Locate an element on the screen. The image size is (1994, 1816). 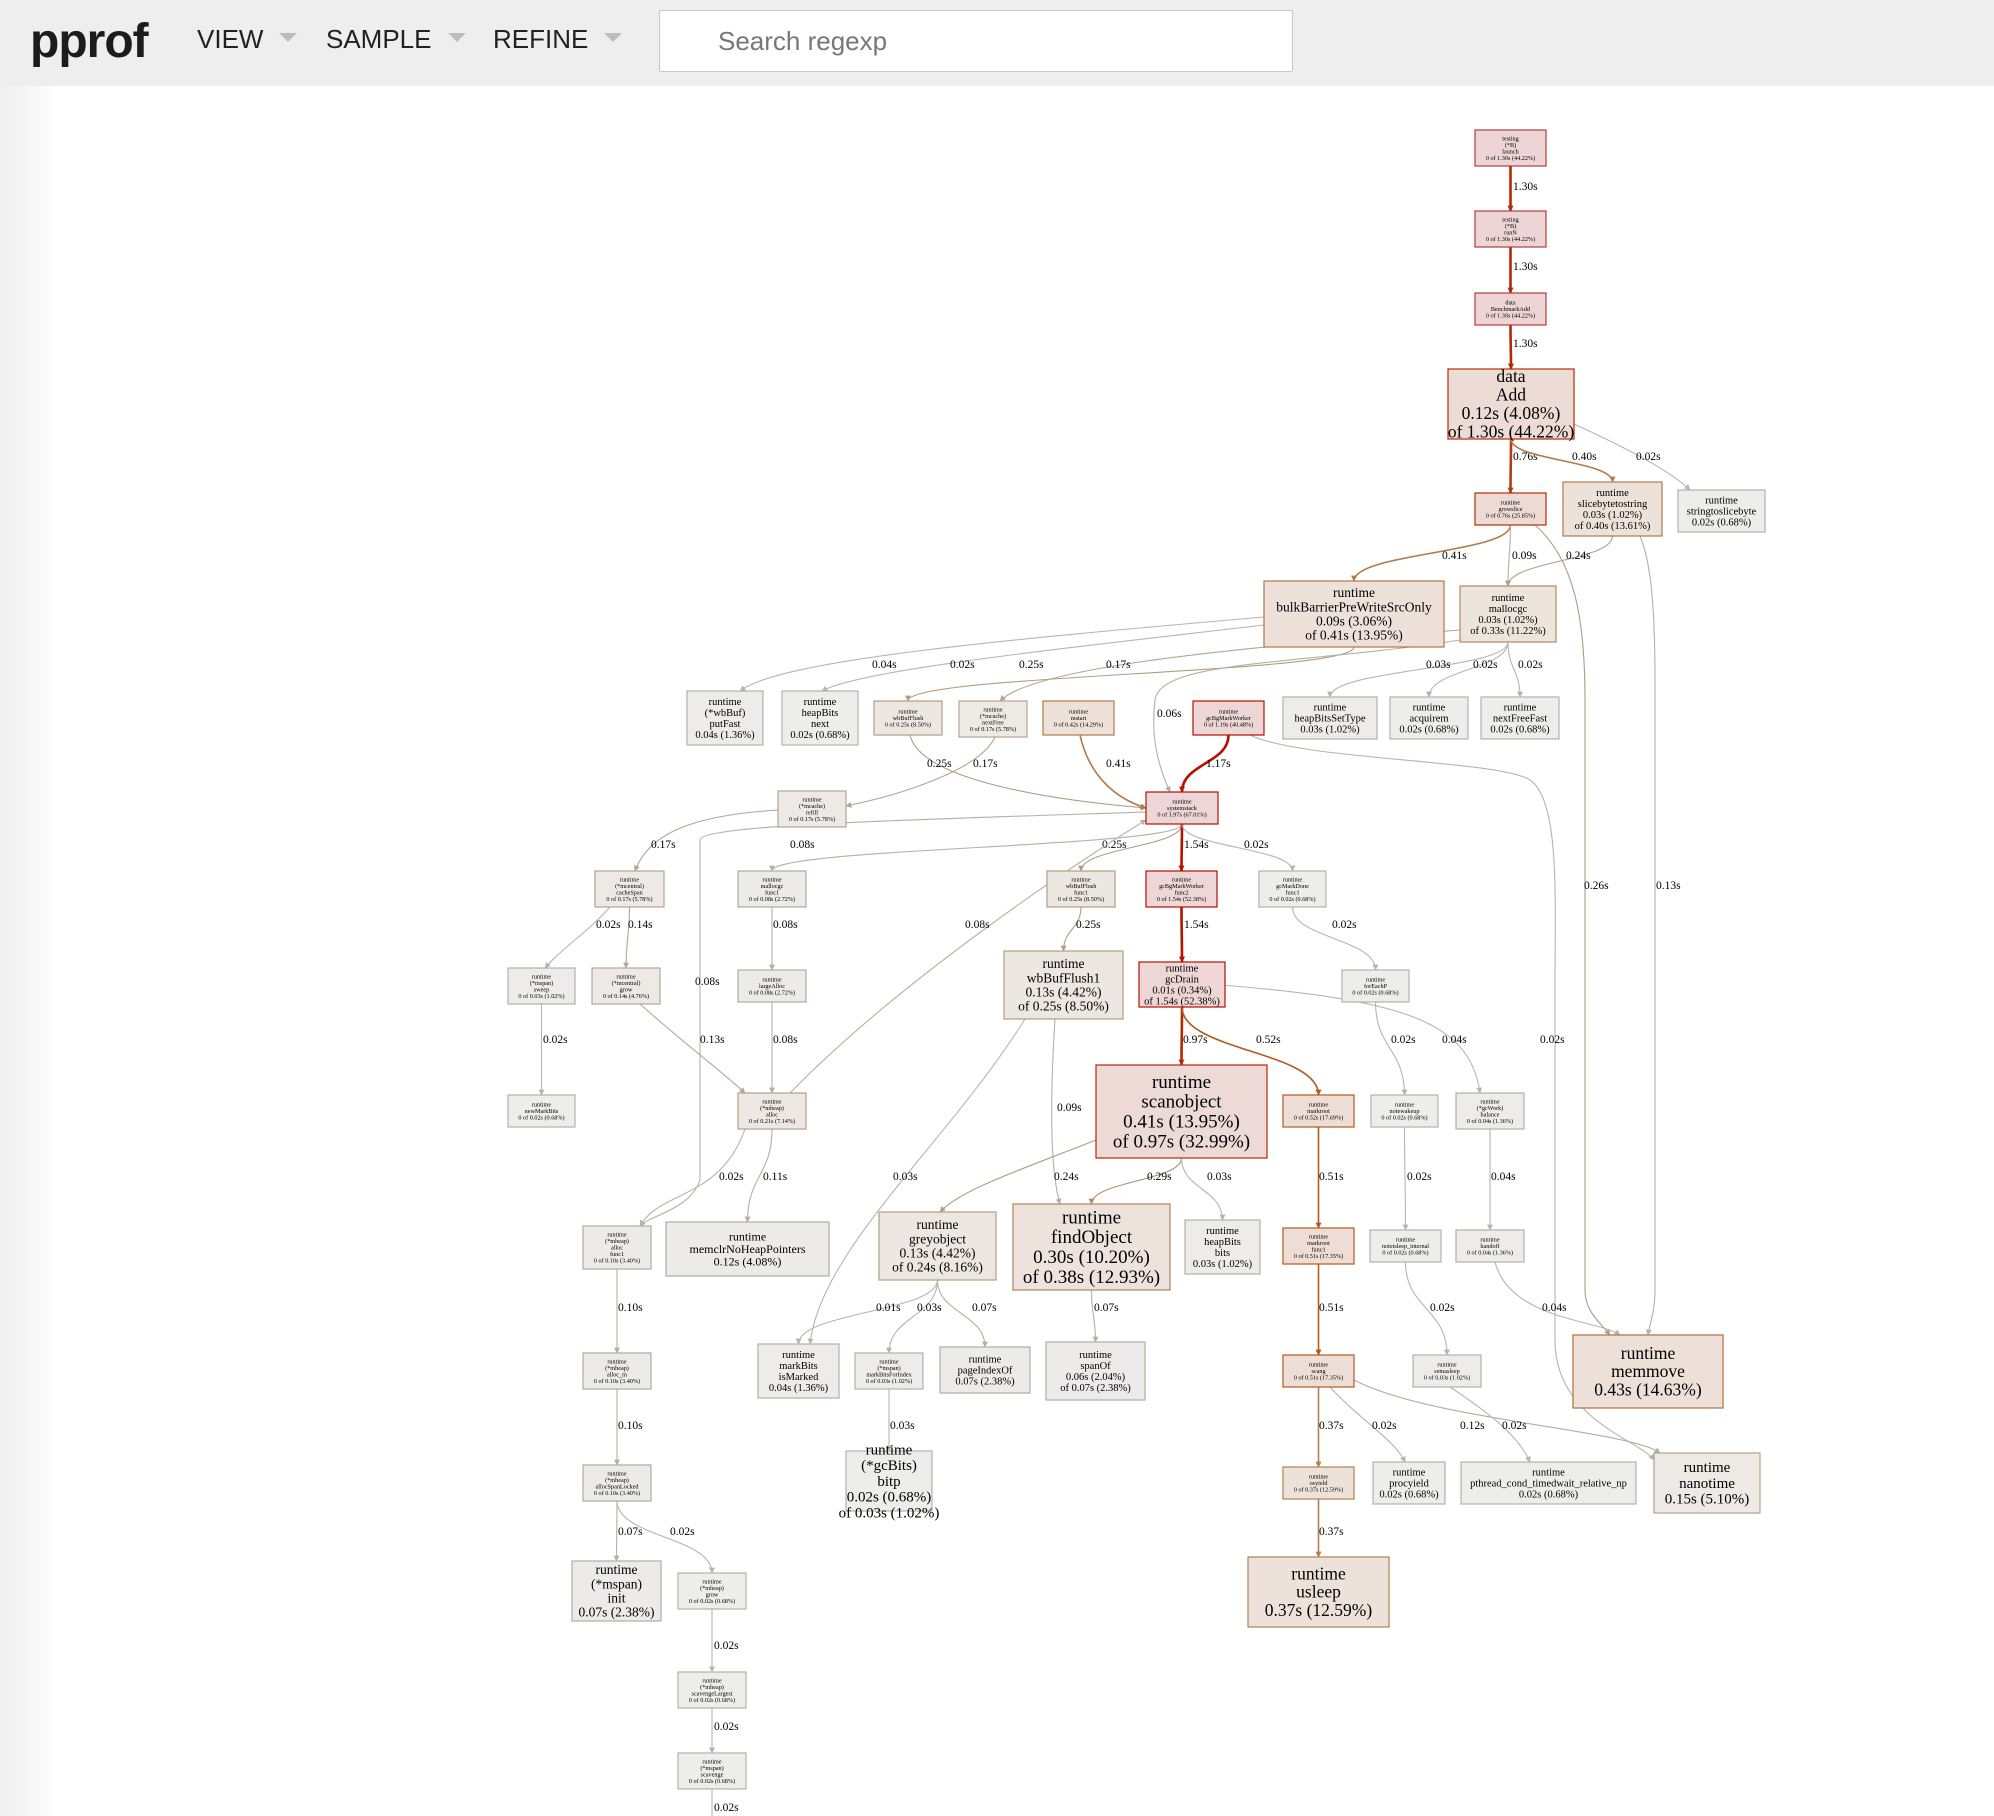
graph-node-wbBufFlushFunc1: runtimewbBufFlushfunc10 of 0.25s (8.50%) is located at coordinates (1081, 889).